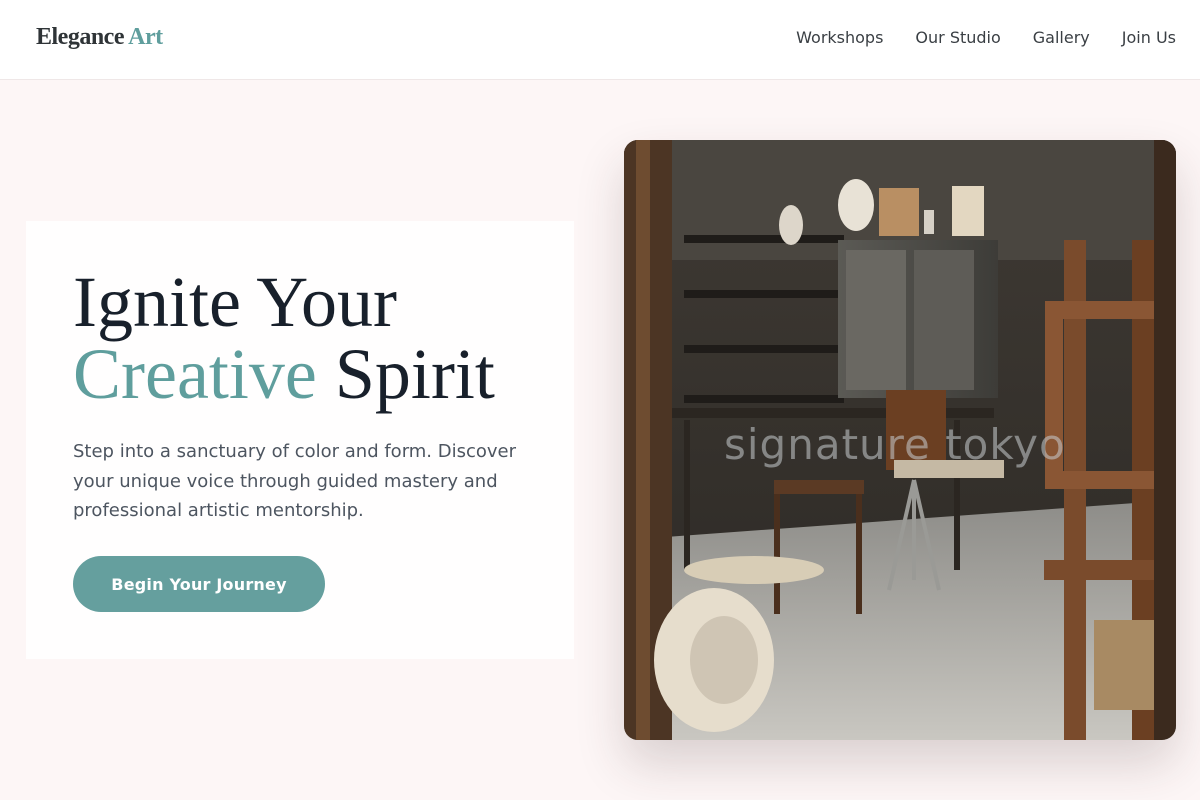  I want to click on hero-title-line1: Ignite Your, so click(235, 302).